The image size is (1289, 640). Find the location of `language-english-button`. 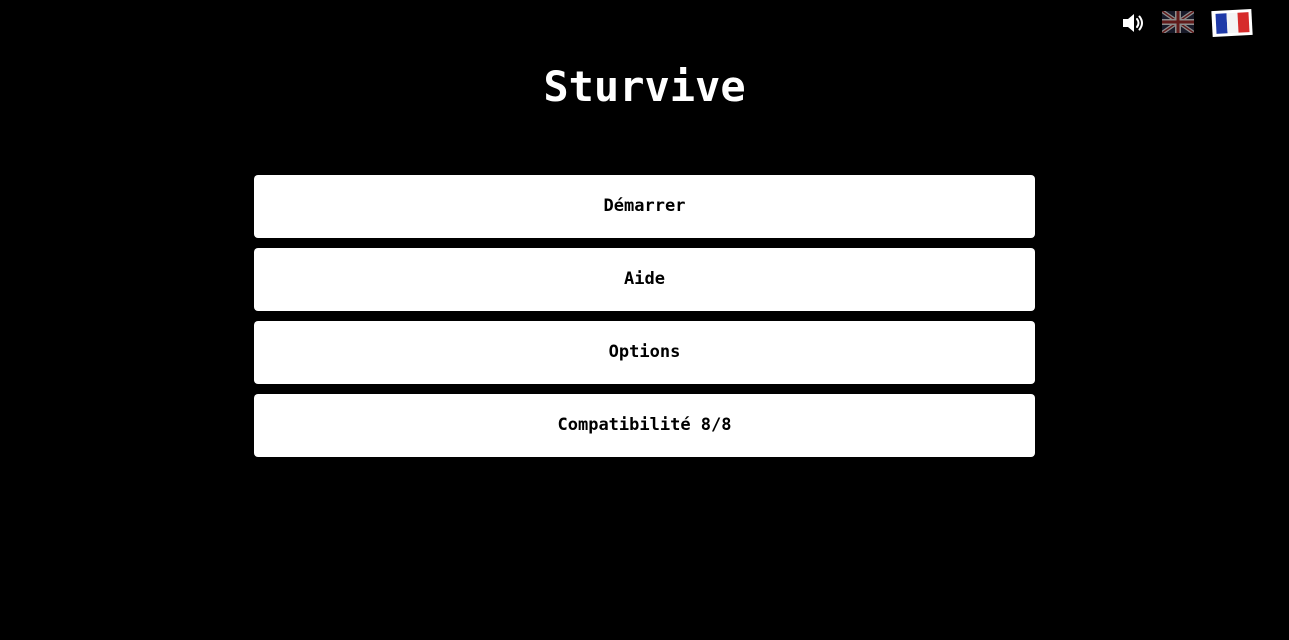

language-english-button is located at coordinates (1178, 22).